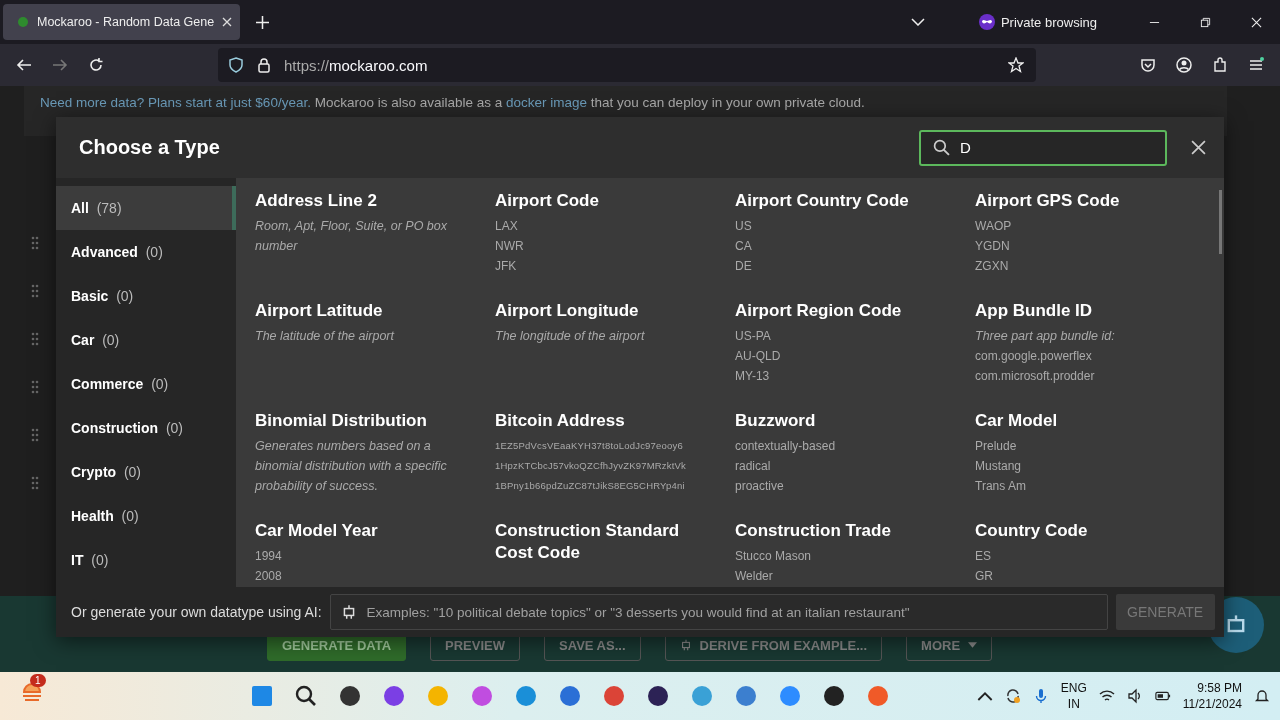 The image size is (1280, 720). Describe the element at coordinates (845, 421) in the screenshot. I see `type-name: Buzzword` at that location.